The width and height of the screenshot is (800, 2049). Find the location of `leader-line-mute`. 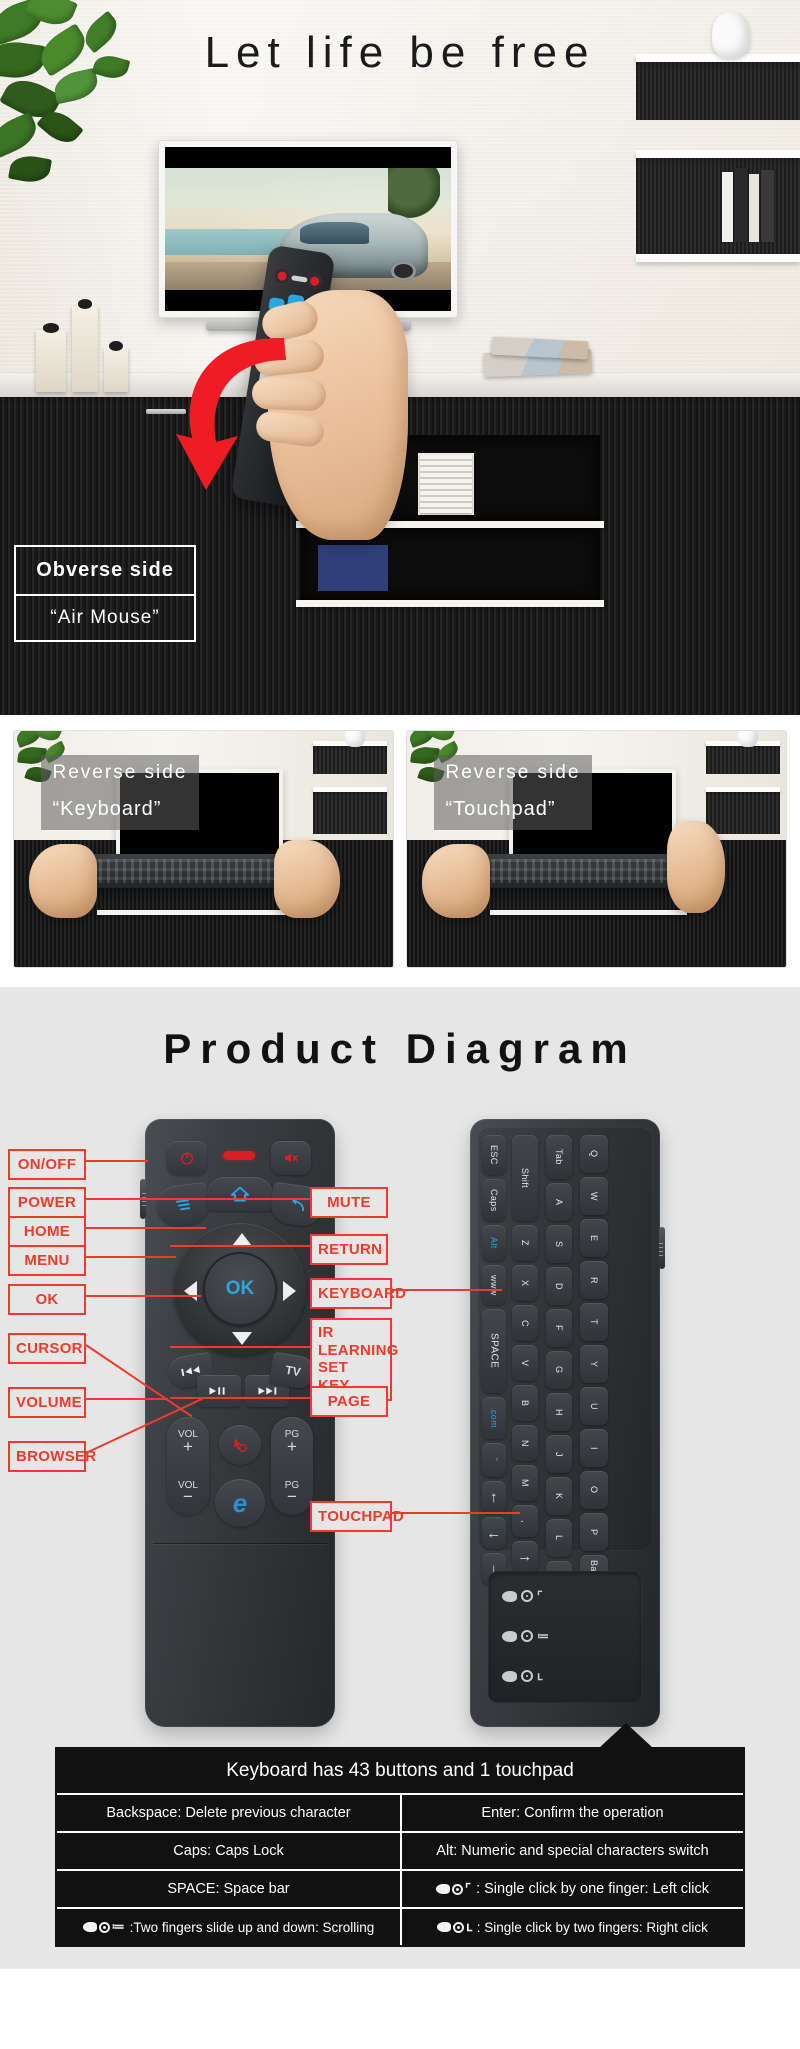

leader-line-mute is located at coordinates (238, 1199).